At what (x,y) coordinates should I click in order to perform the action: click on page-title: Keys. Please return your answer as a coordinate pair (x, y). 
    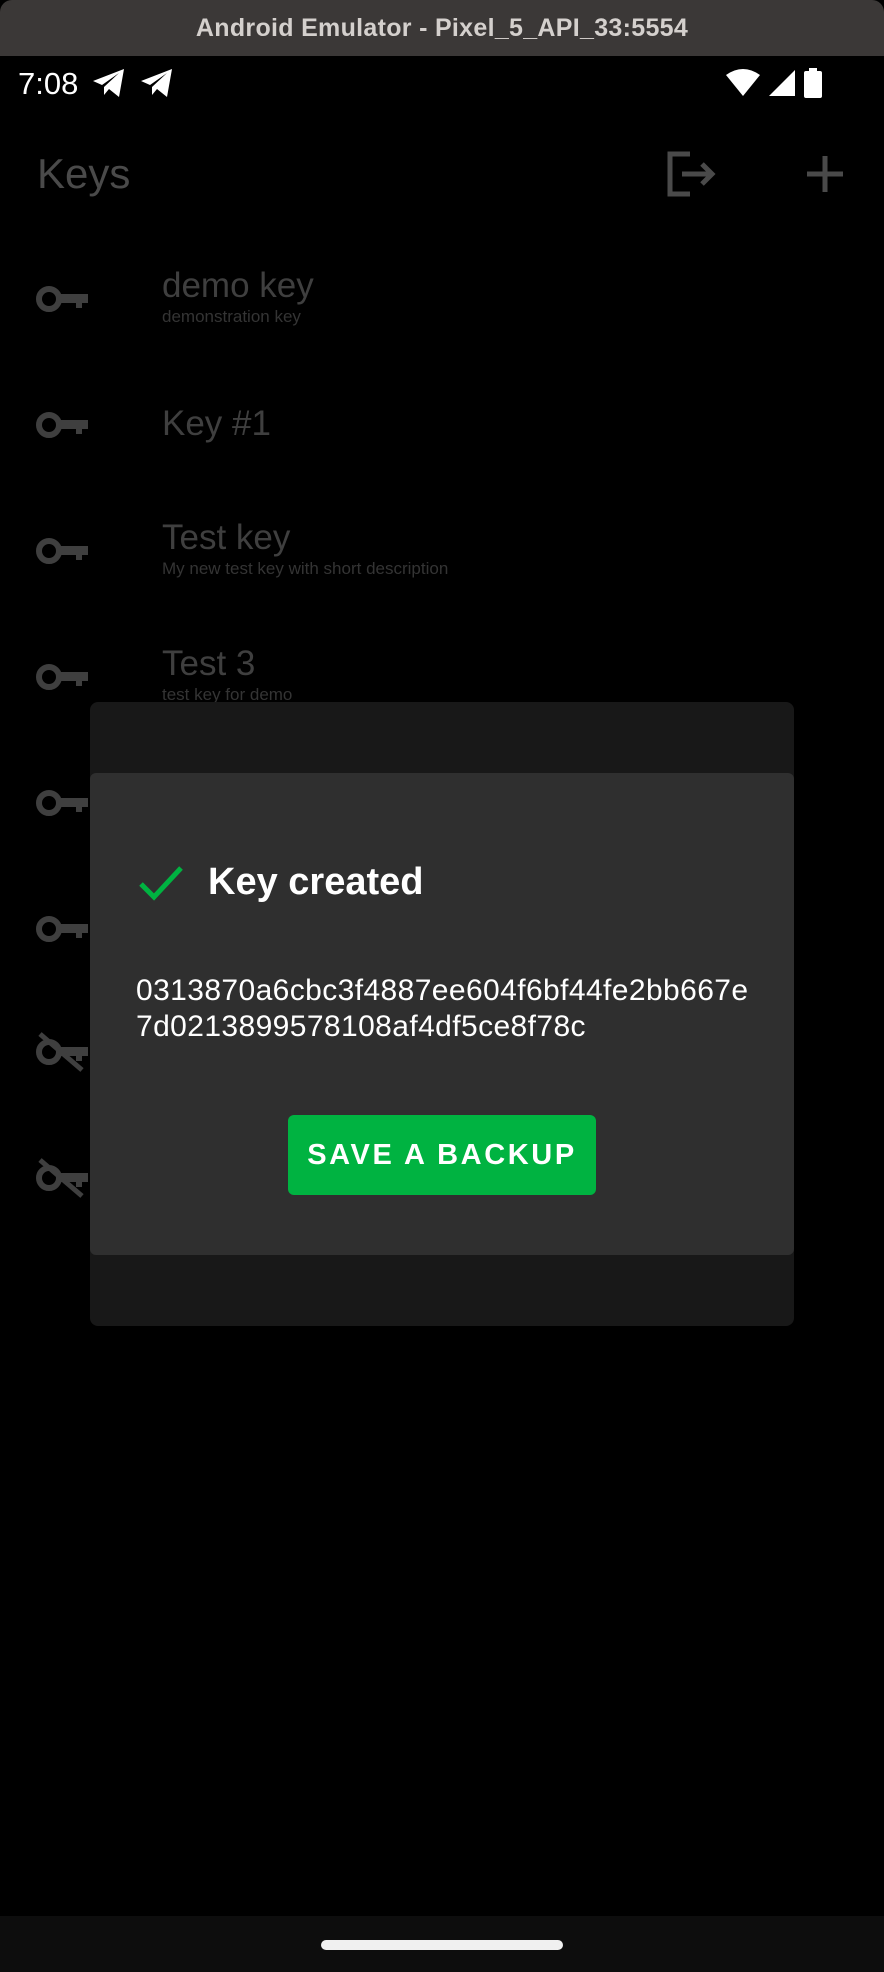
    Looking at the image, I should click on (84, 173).